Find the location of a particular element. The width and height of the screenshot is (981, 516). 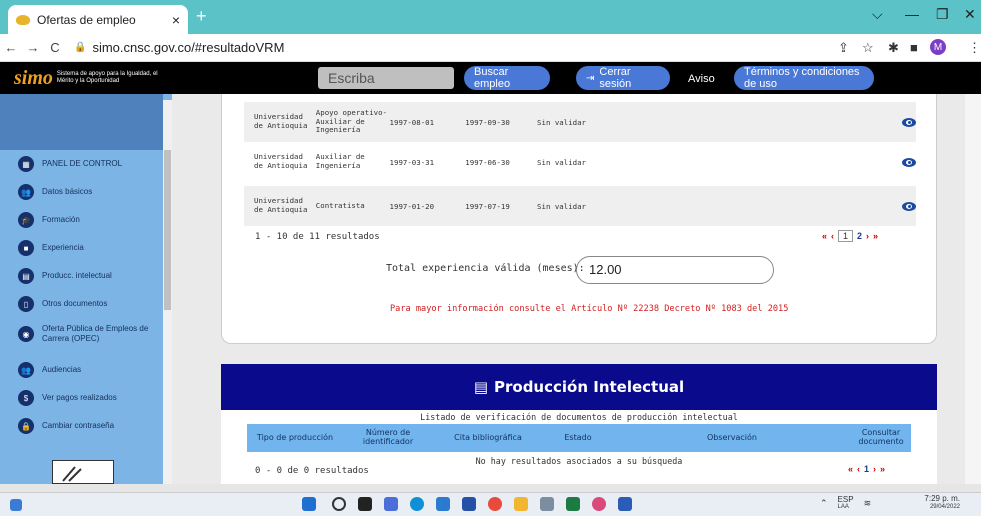

store-icon is located at coordinates (469, 504).